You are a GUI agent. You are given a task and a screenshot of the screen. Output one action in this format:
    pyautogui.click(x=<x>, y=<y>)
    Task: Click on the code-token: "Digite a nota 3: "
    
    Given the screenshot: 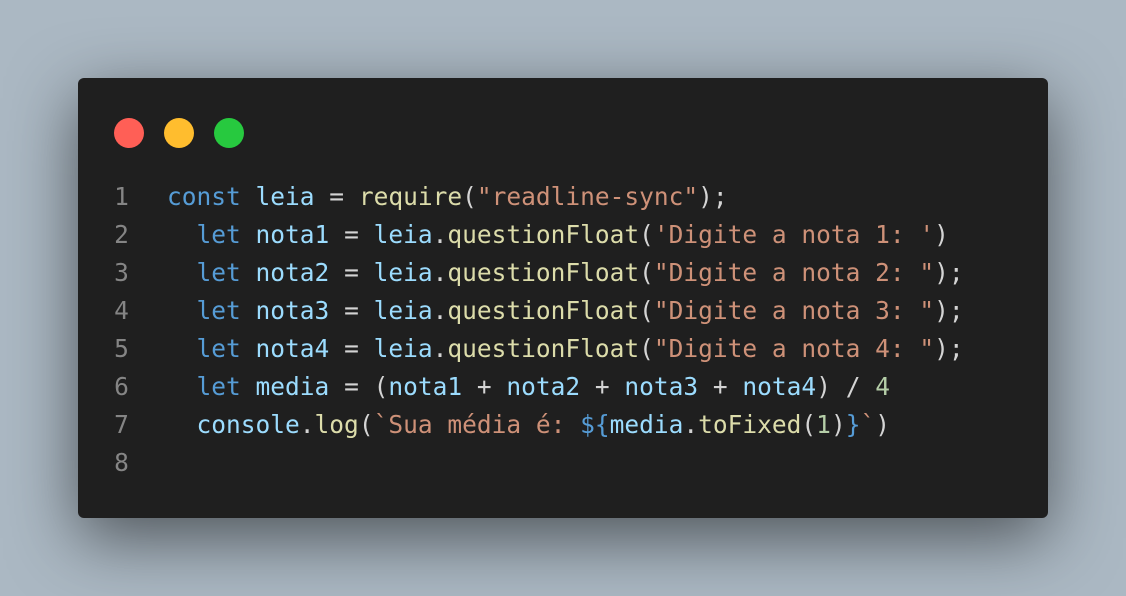 What is the action you would take?
    pyautogui.click(x=794, y=310)
    